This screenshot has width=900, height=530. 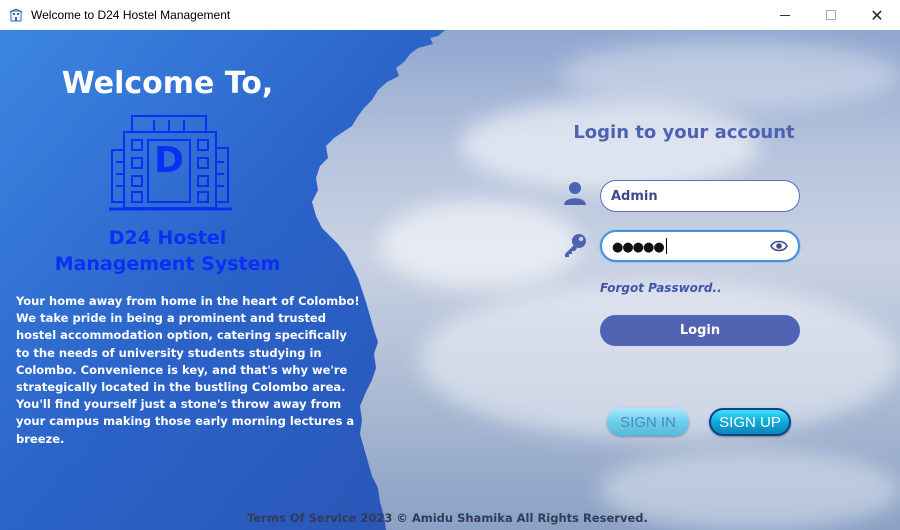 I want to click on eye-icon, so click(x=779, y=246).